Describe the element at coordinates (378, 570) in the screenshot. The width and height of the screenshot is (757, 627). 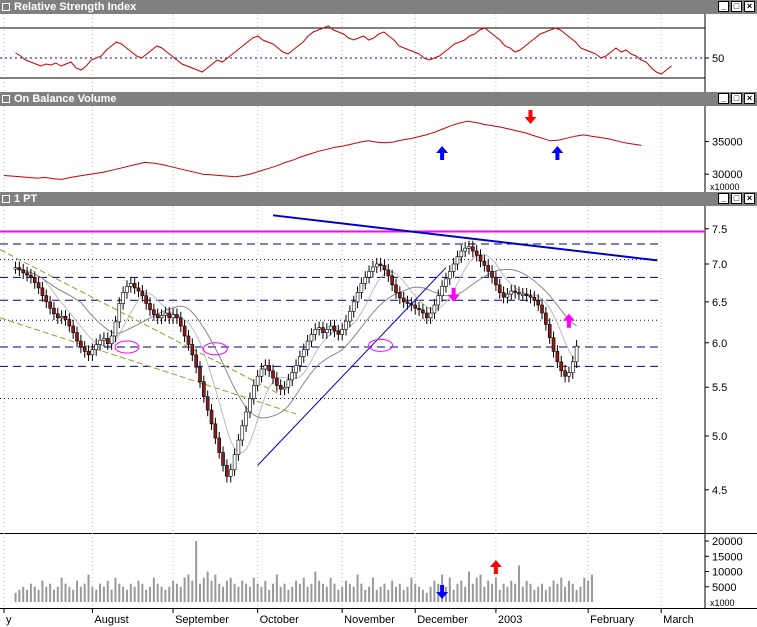
I see `volume-chart: 20000 15000 10000 5000 x1000` at that location.